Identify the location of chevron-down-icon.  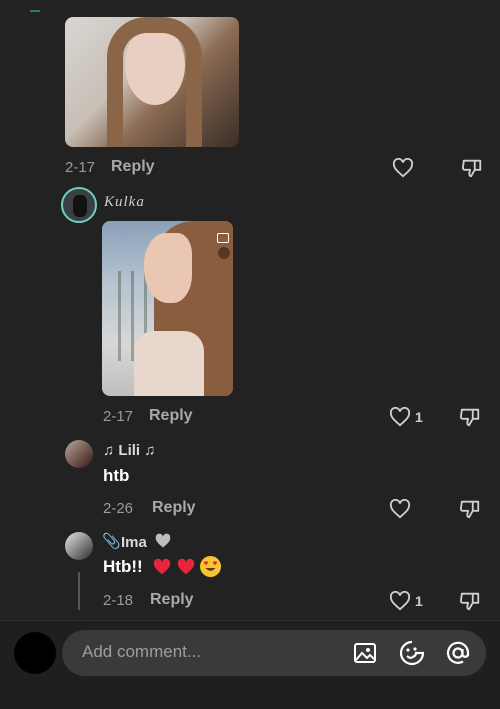
(224, 253).